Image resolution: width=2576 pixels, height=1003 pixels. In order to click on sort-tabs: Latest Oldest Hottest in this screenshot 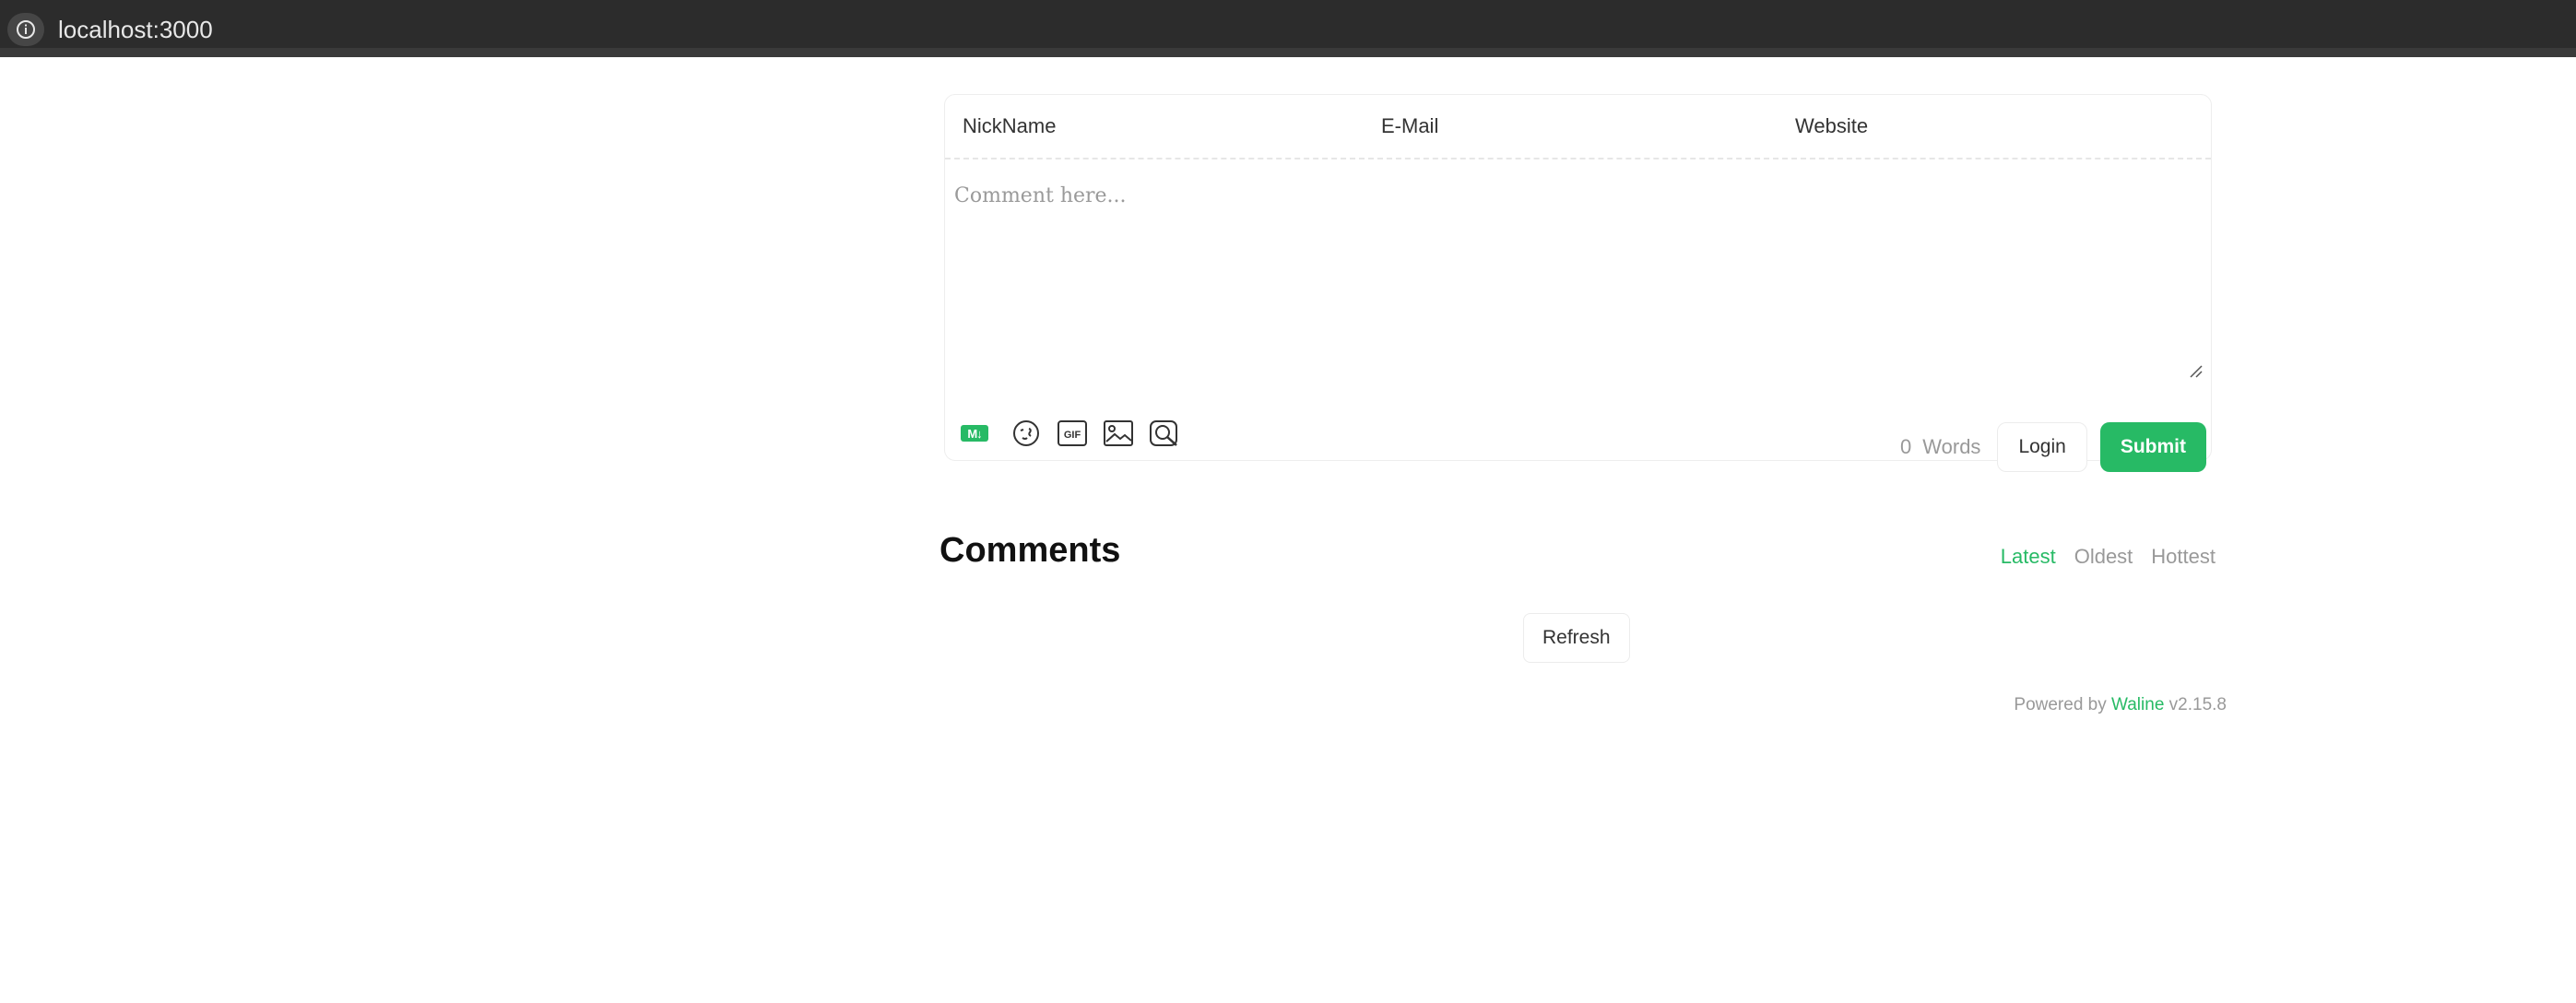, I will do `click(2108, 557)`.